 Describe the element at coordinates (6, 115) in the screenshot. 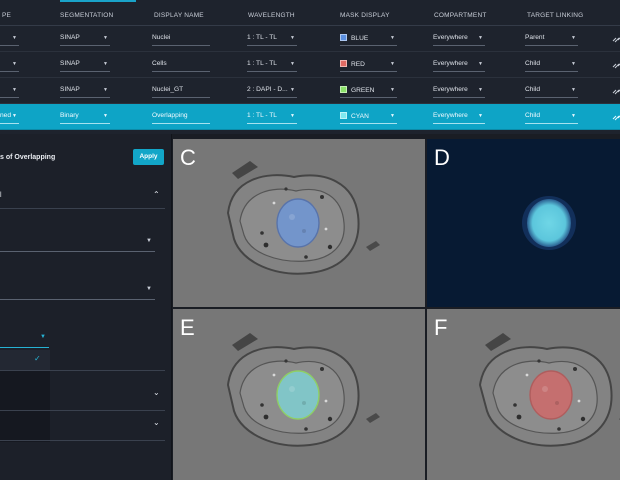

I see `cell-text: ned` at that location.